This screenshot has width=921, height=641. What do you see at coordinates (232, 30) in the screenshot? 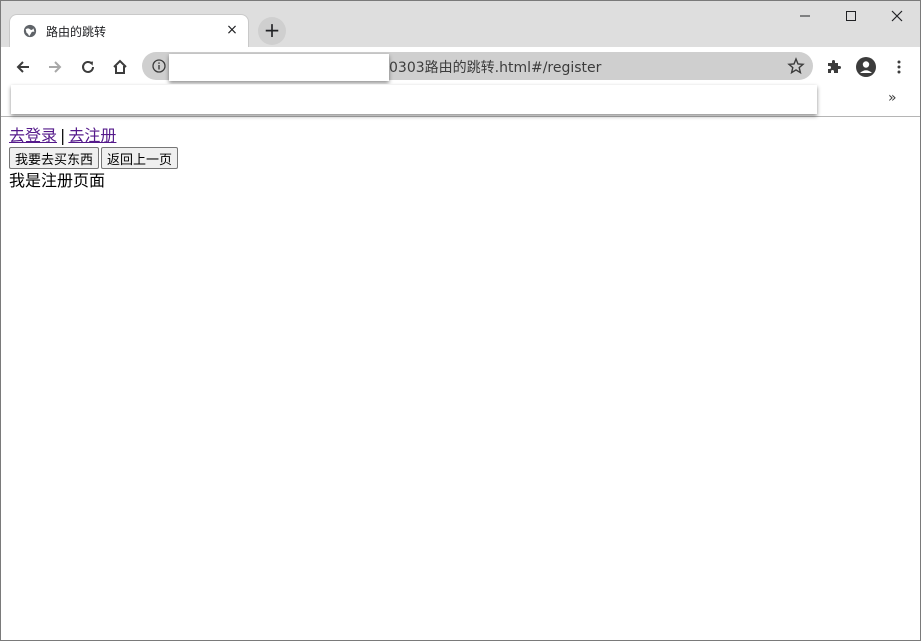
I see `tab-close-icon: ×` at bounding box center [232, 30].